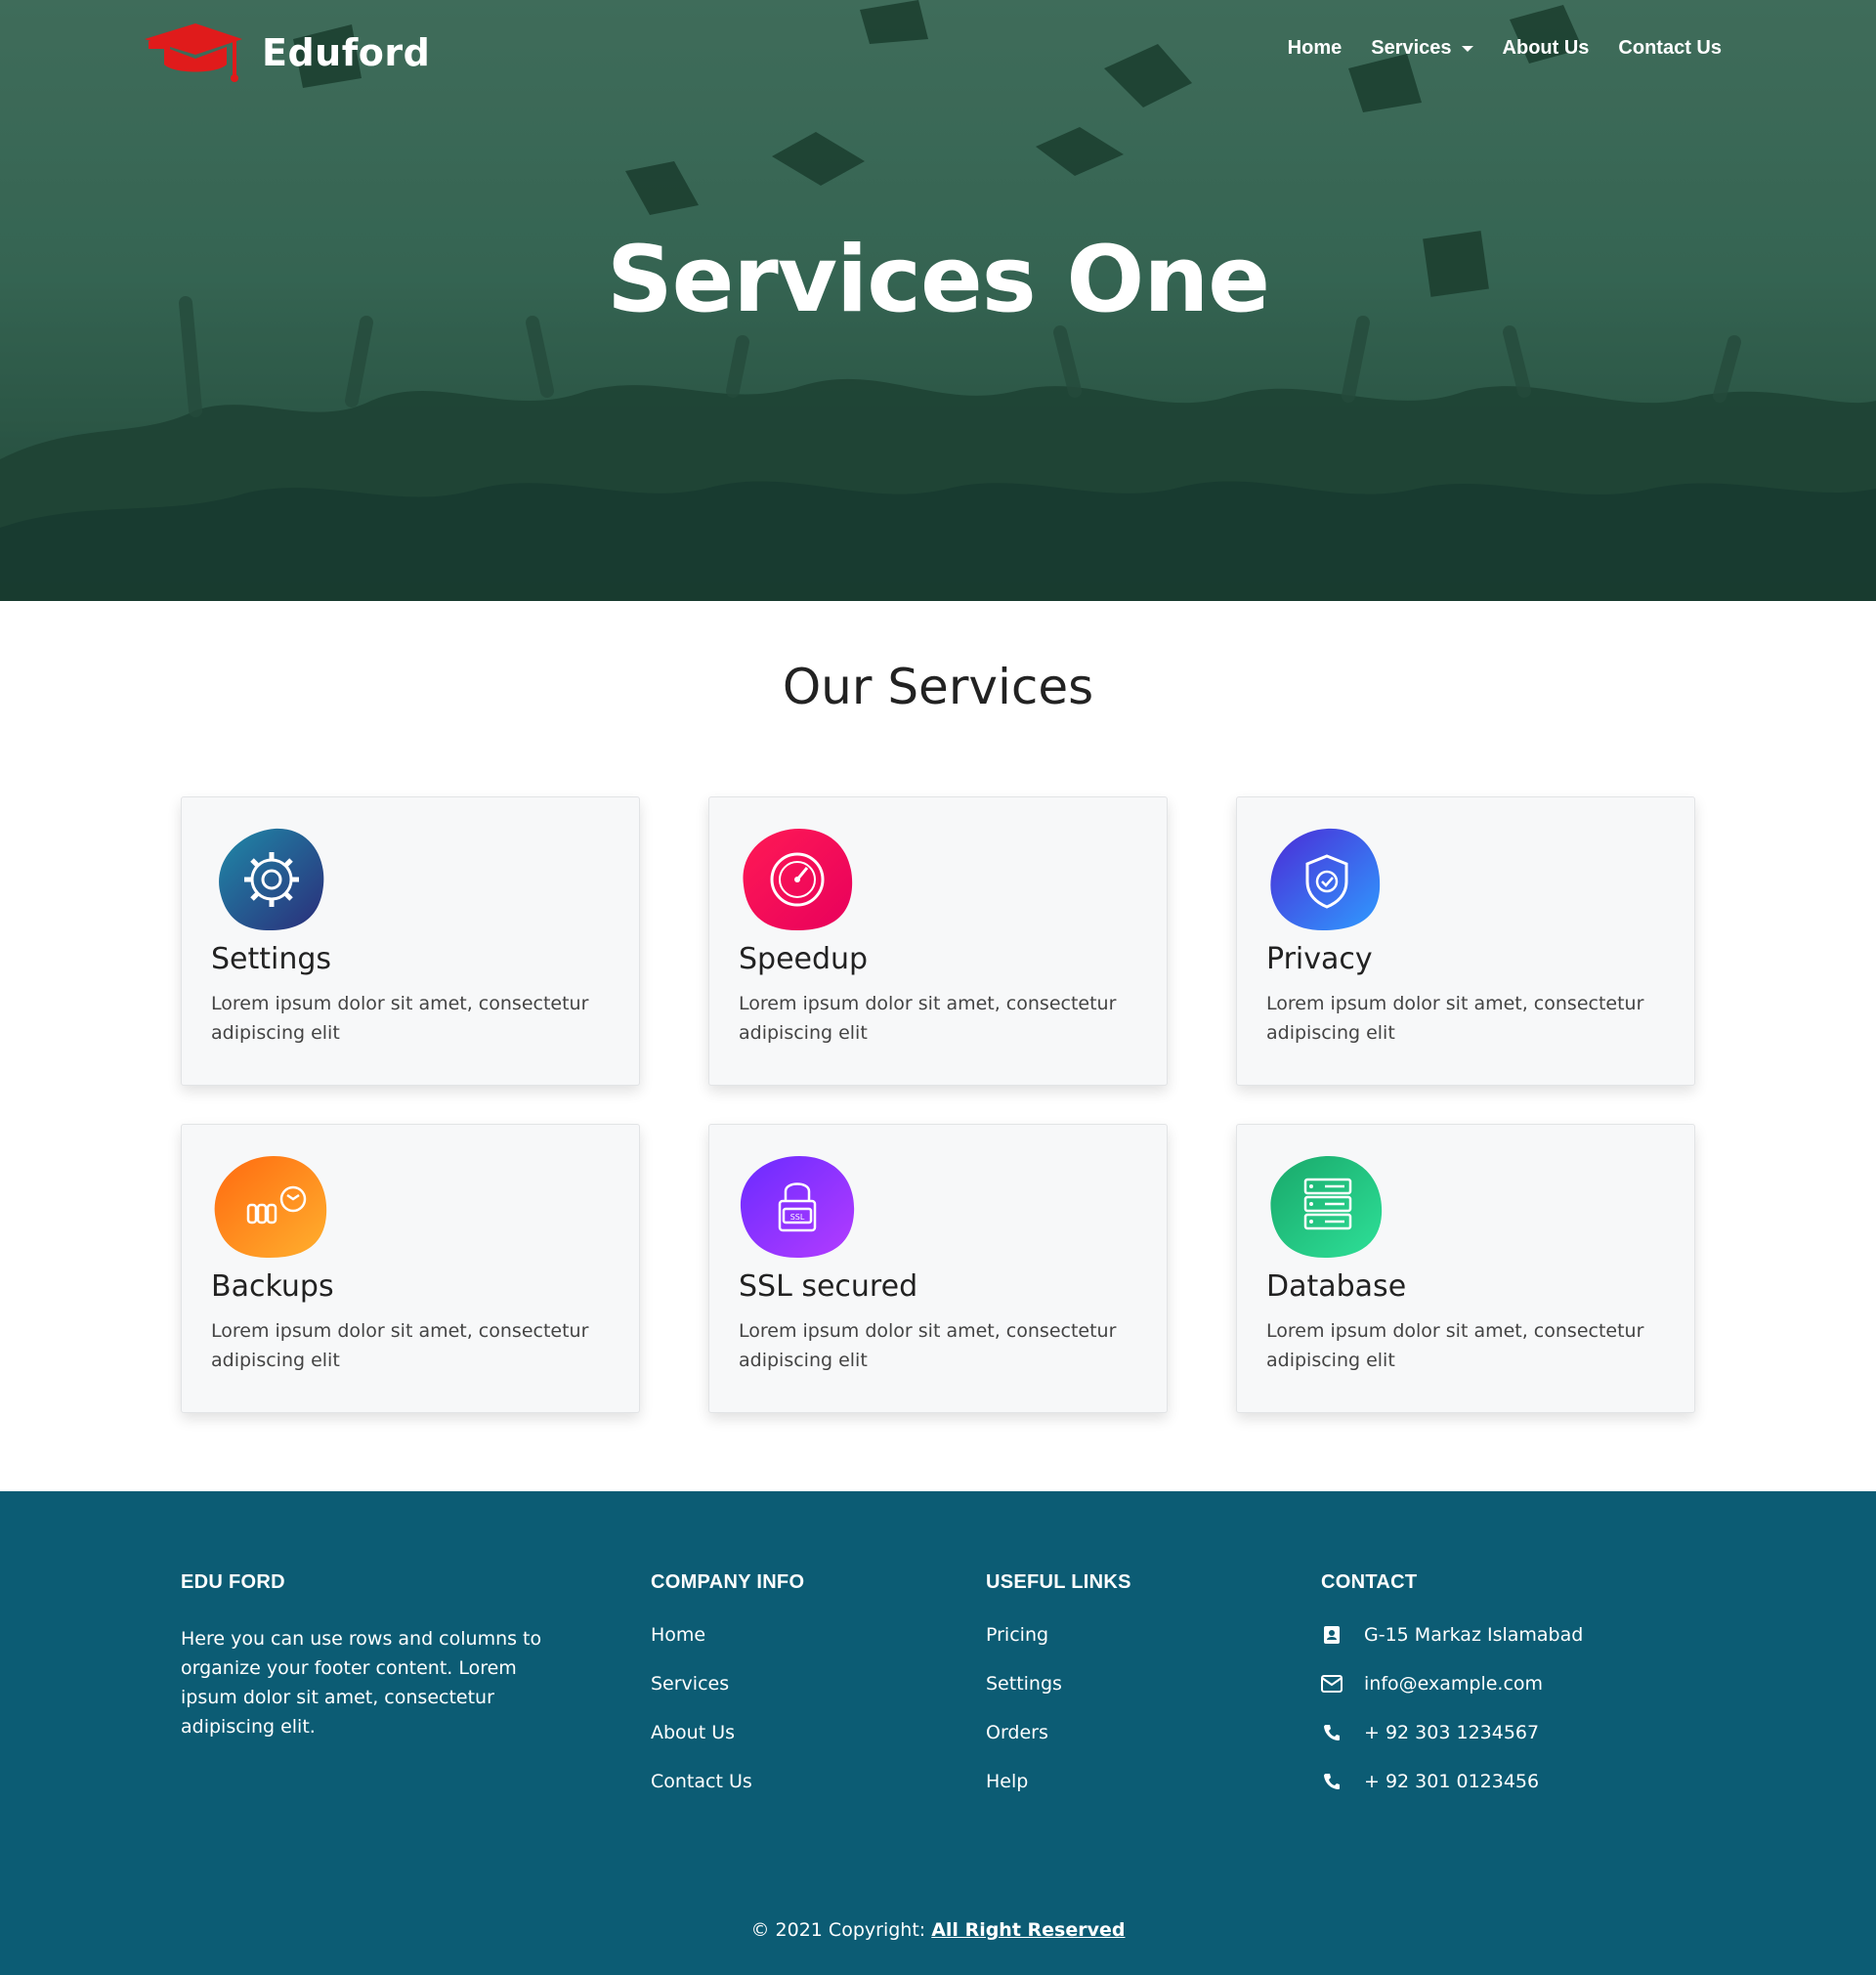 The height and width of the screenshot is (1975, 1876). Describe the element at coordinates (1007, 1782) in the screenshot. I see `footer-link-help: Help` at that location.